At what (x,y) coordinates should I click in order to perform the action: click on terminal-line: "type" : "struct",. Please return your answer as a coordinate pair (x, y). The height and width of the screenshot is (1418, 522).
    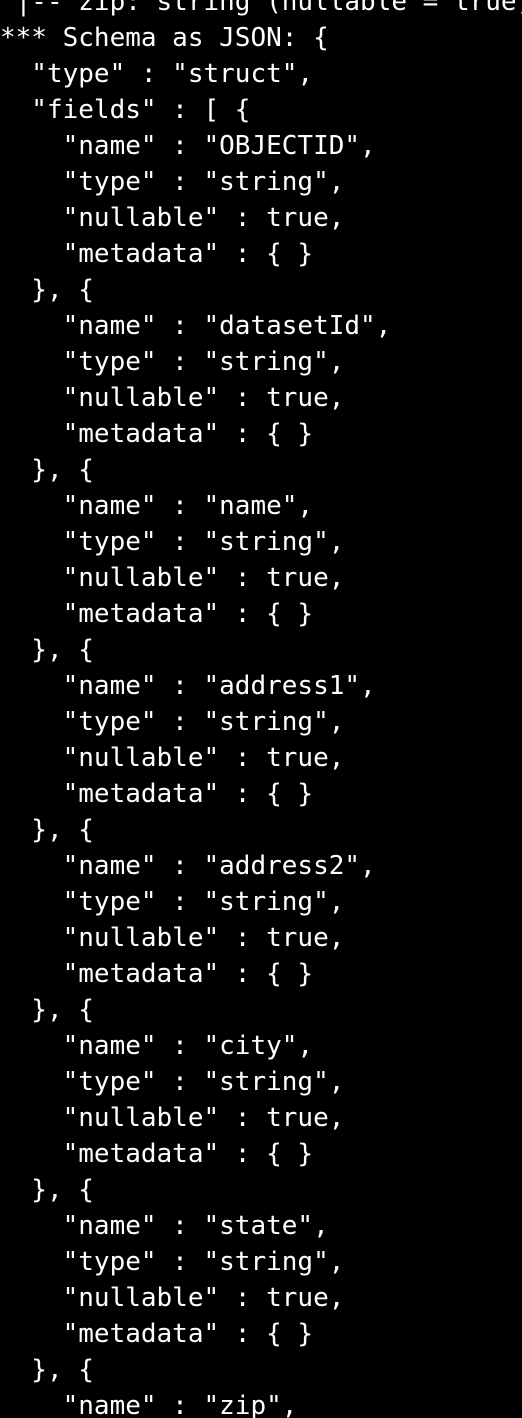
    Looking at the image, I should click on (157, 74).